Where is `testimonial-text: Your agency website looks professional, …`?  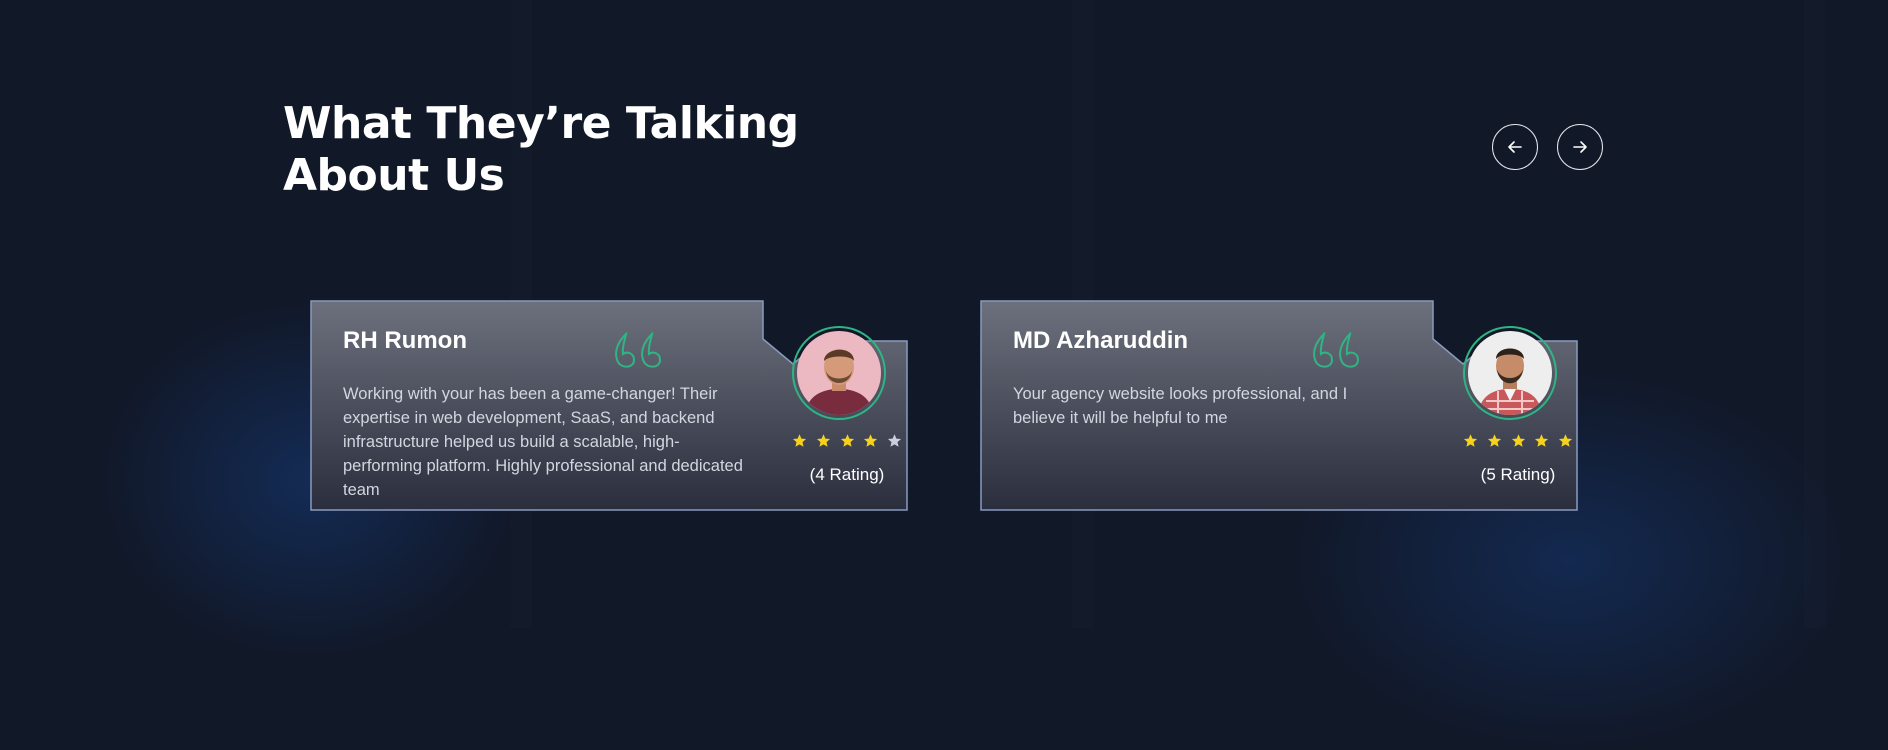
testimonial-text: Your agency website looks professional, … is located at coordinates (1180, 406).